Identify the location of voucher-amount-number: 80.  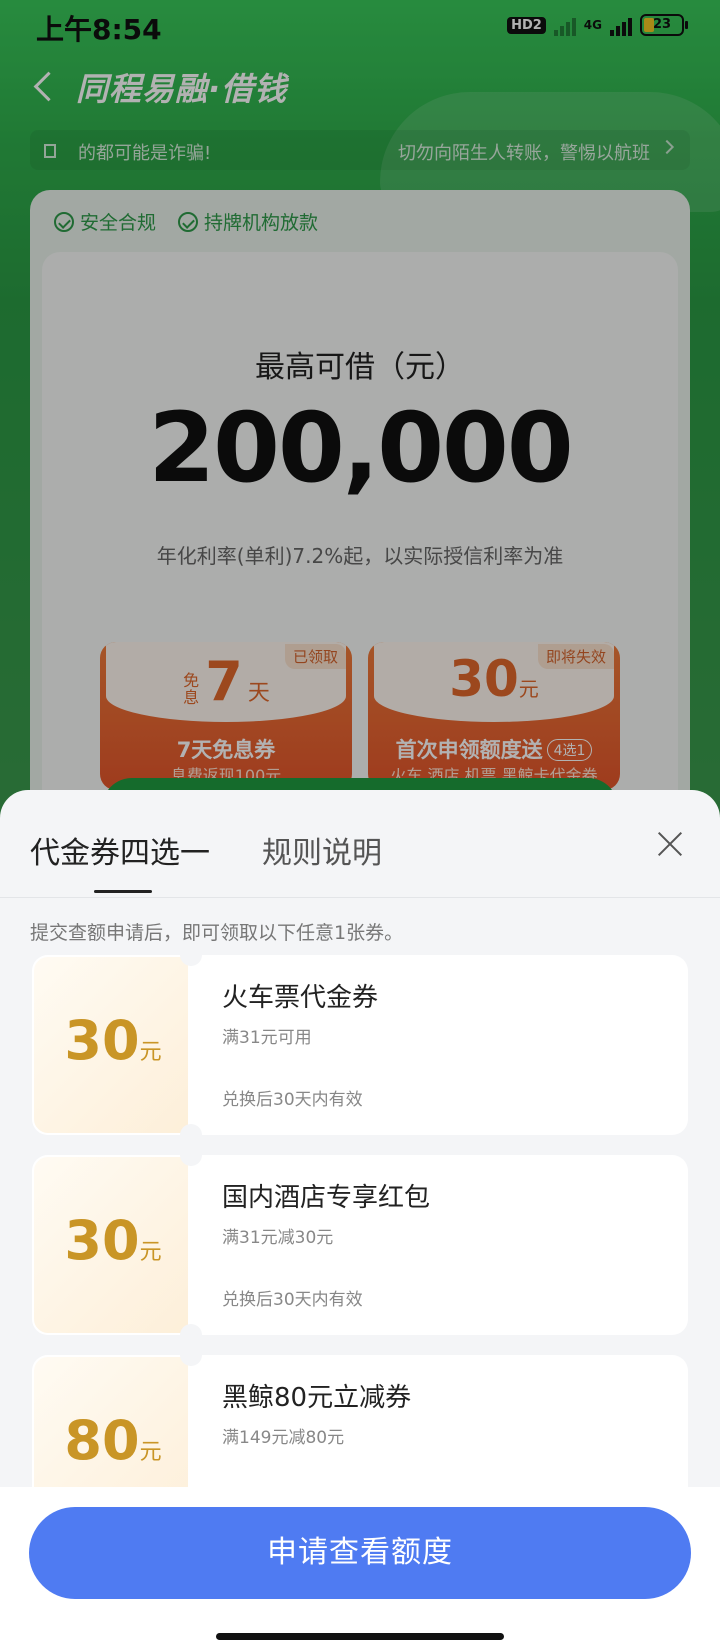
(102, 1440).